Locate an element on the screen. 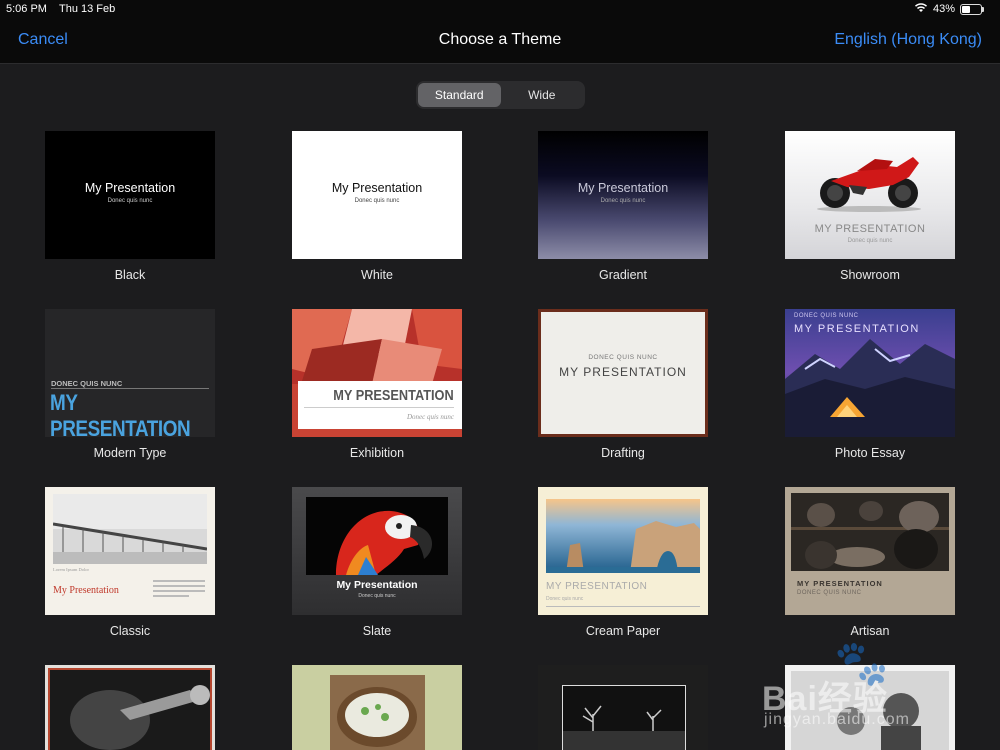 The width and height of the screenshot is (1000, 750). theme-tile-slate: My Presentation Donec quis nunc Slate is located at coordinates (377, 562).